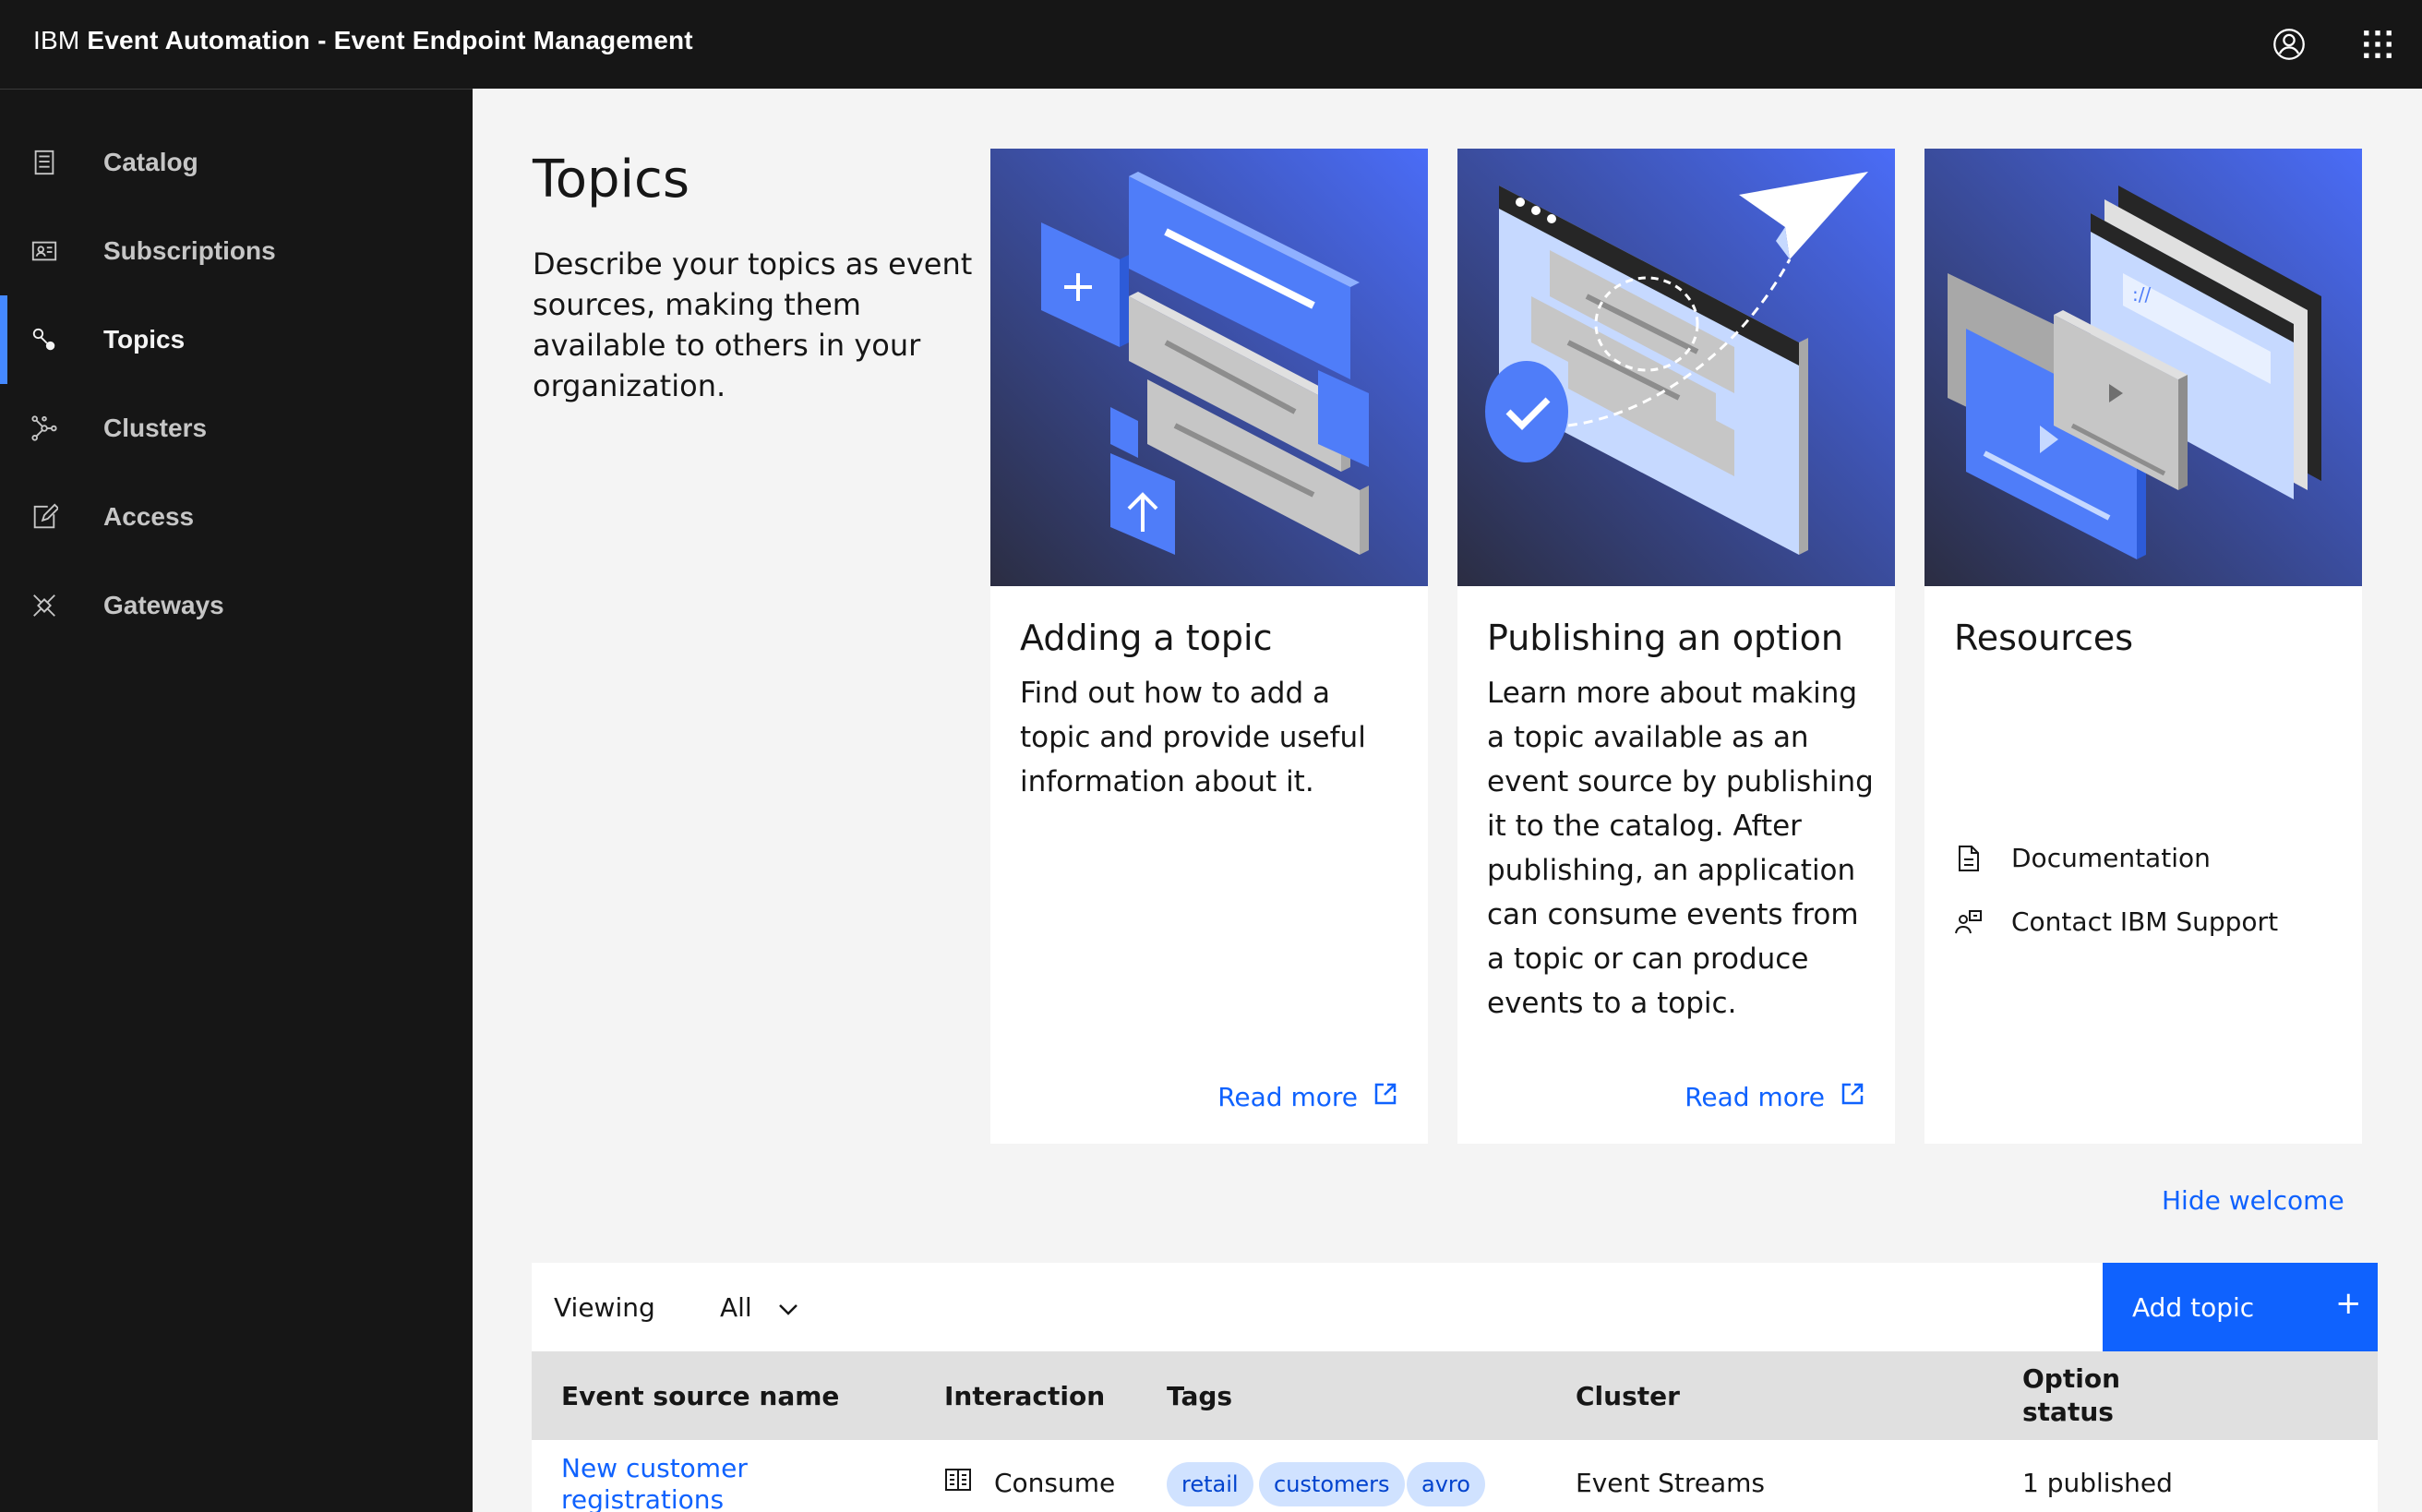 This screenshot has width=2422, height=1512. I want to click on document-icon, so click(1969, 858).